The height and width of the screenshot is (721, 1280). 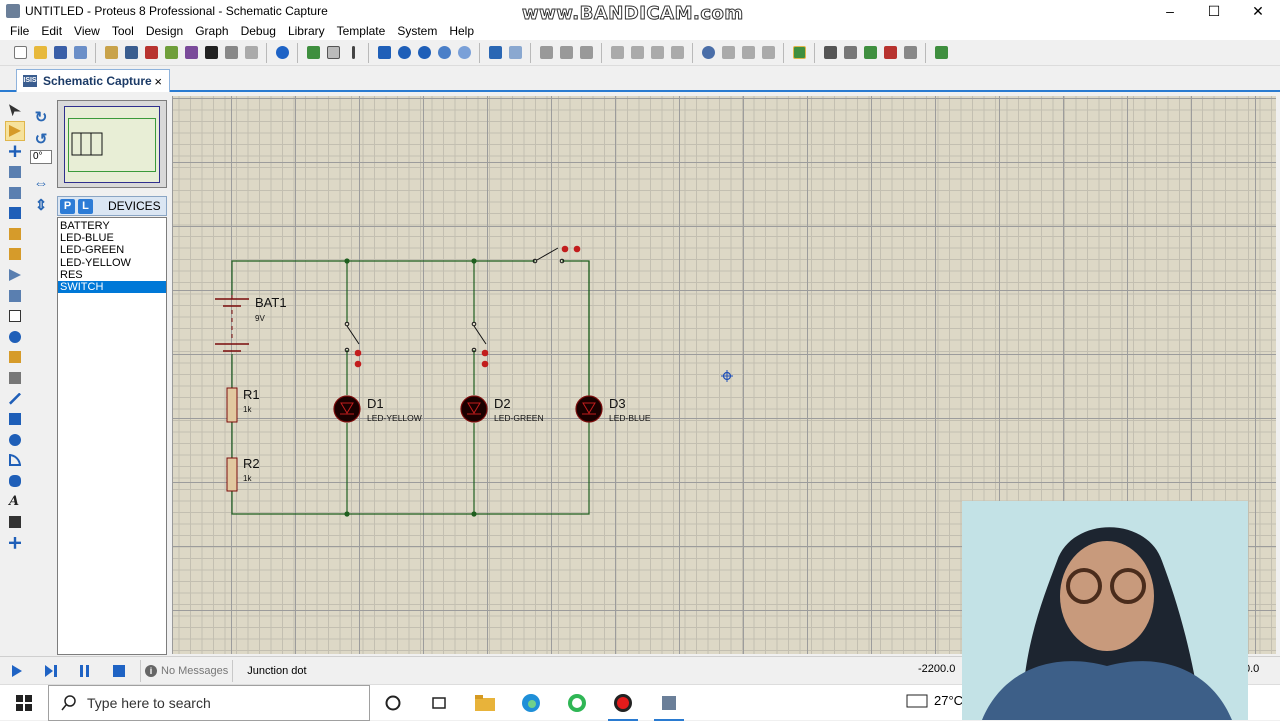 I want to click on grid-toggle-icon, so click(x=333, y=53).